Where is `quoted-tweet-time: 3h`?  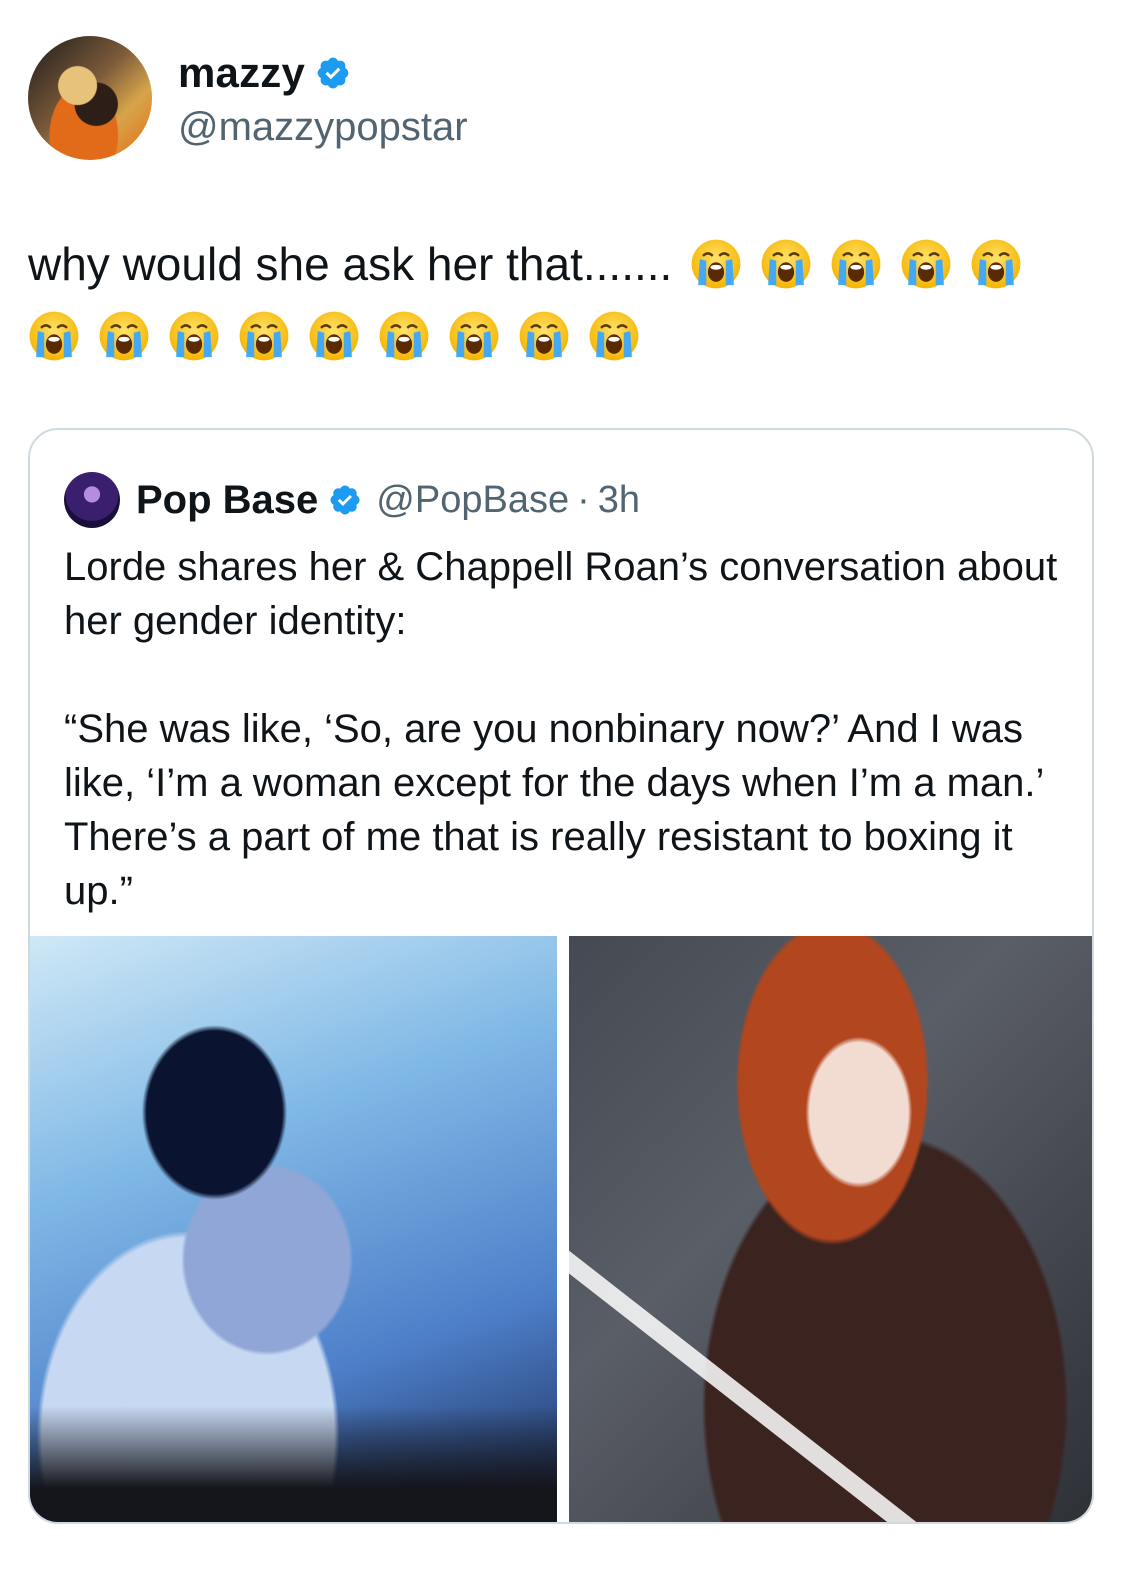
quoted-tweet-time: 3h is located at coordinates (619, 500).